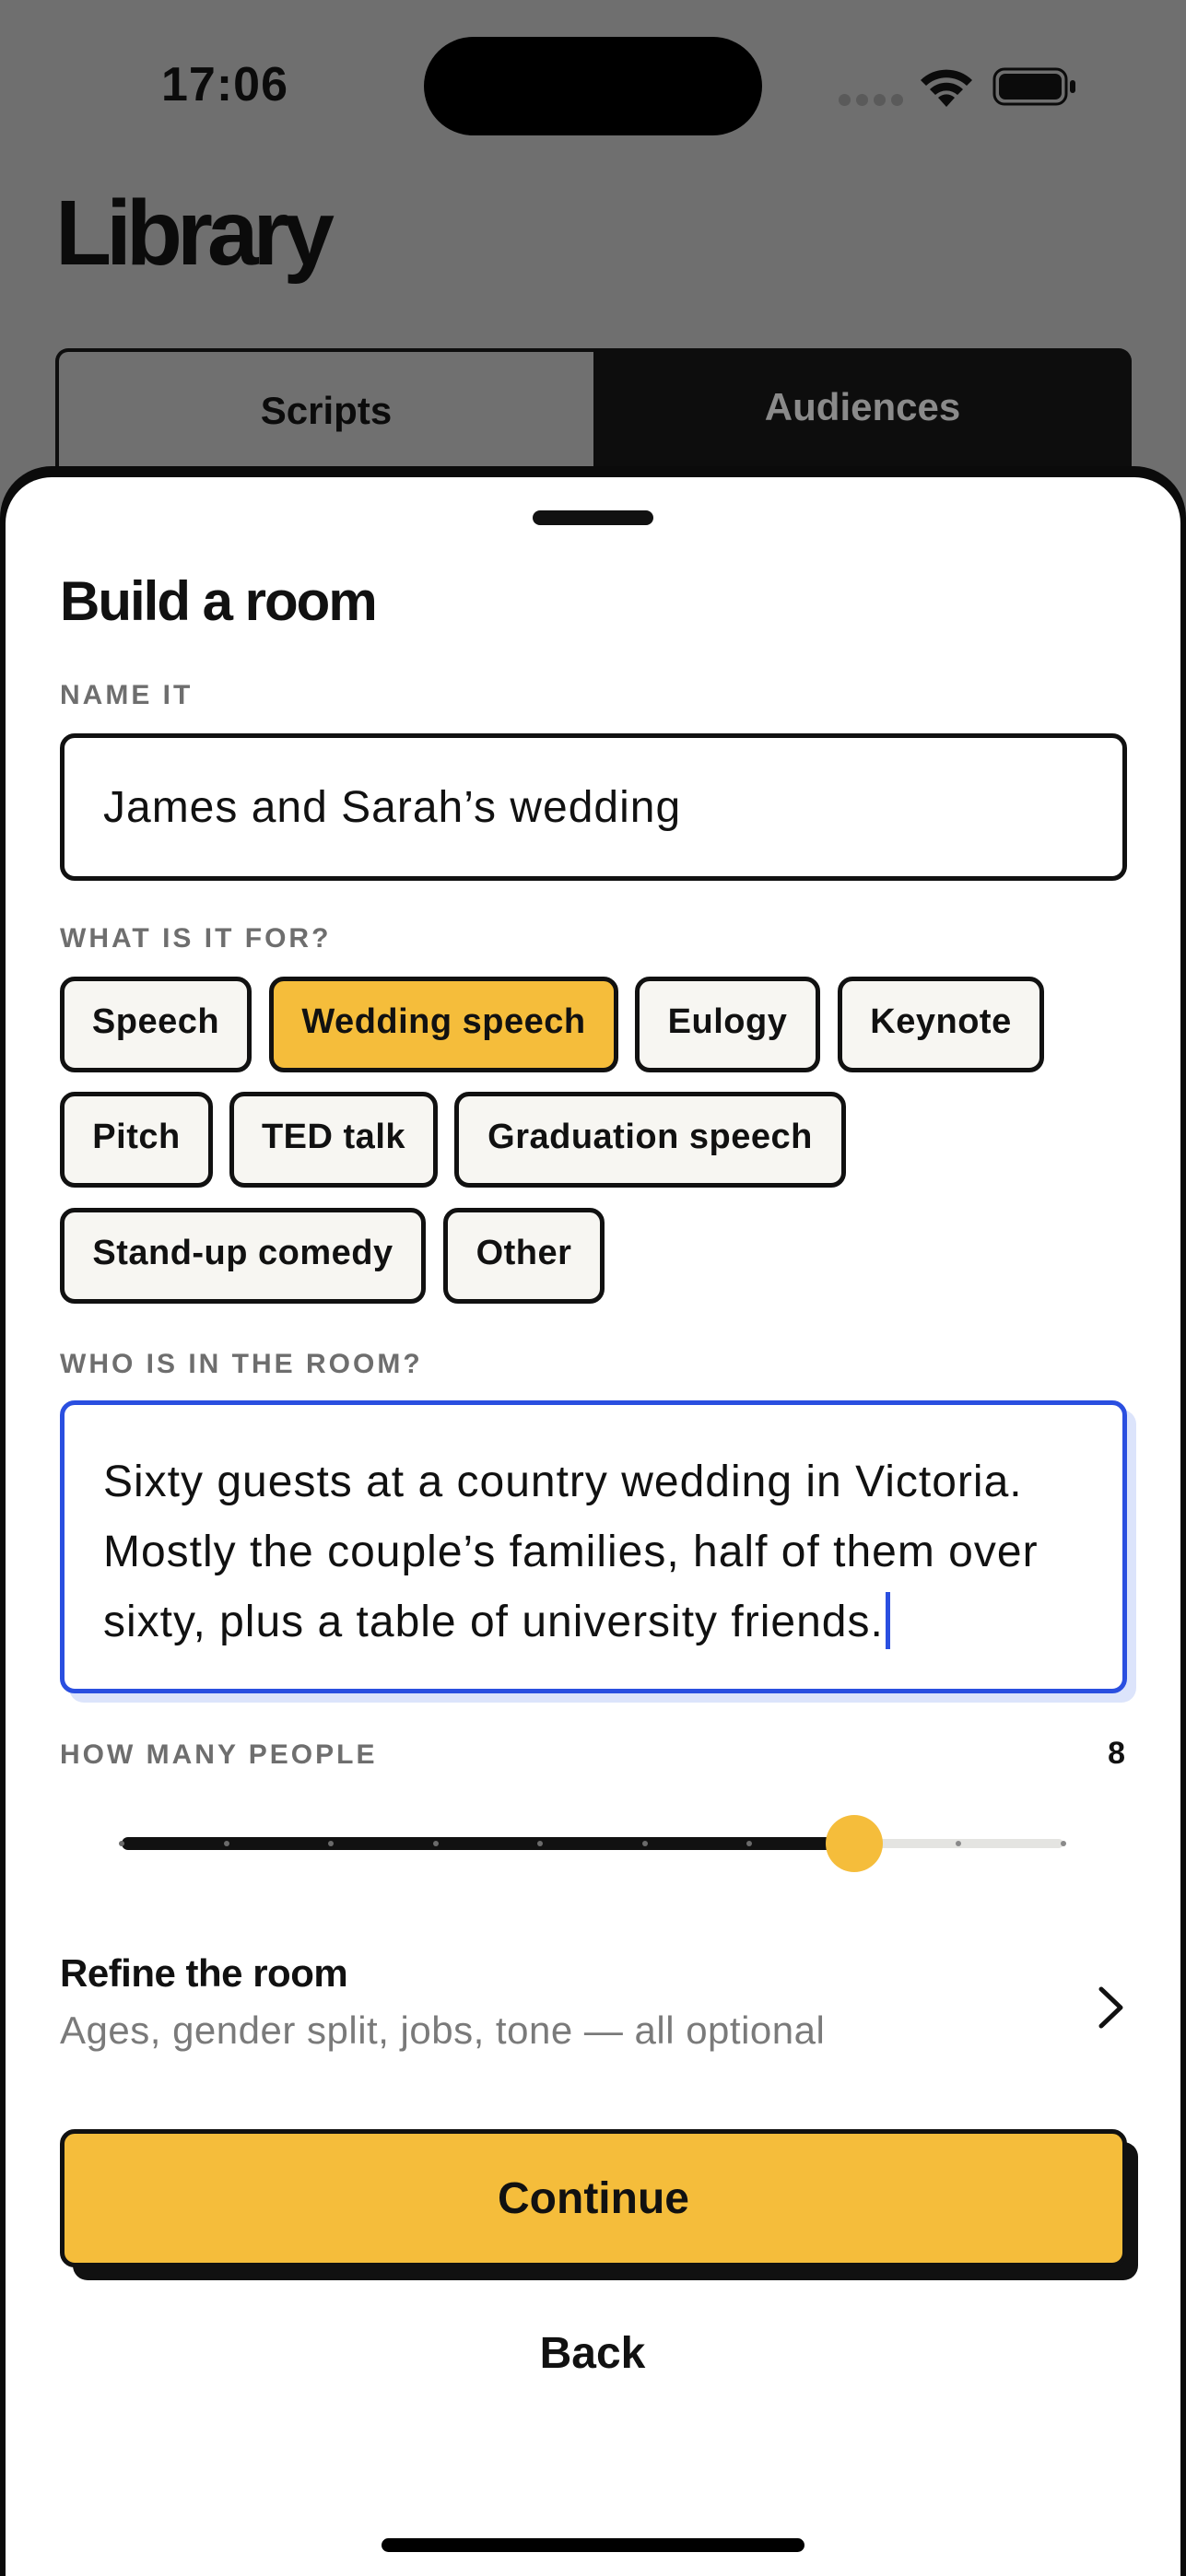 This screenshot has width=1186, height=2576. What do you see at coordinates (592, 2353) in the screenshot?
I see `back-button: Back` at bounding box center [592, 2353].